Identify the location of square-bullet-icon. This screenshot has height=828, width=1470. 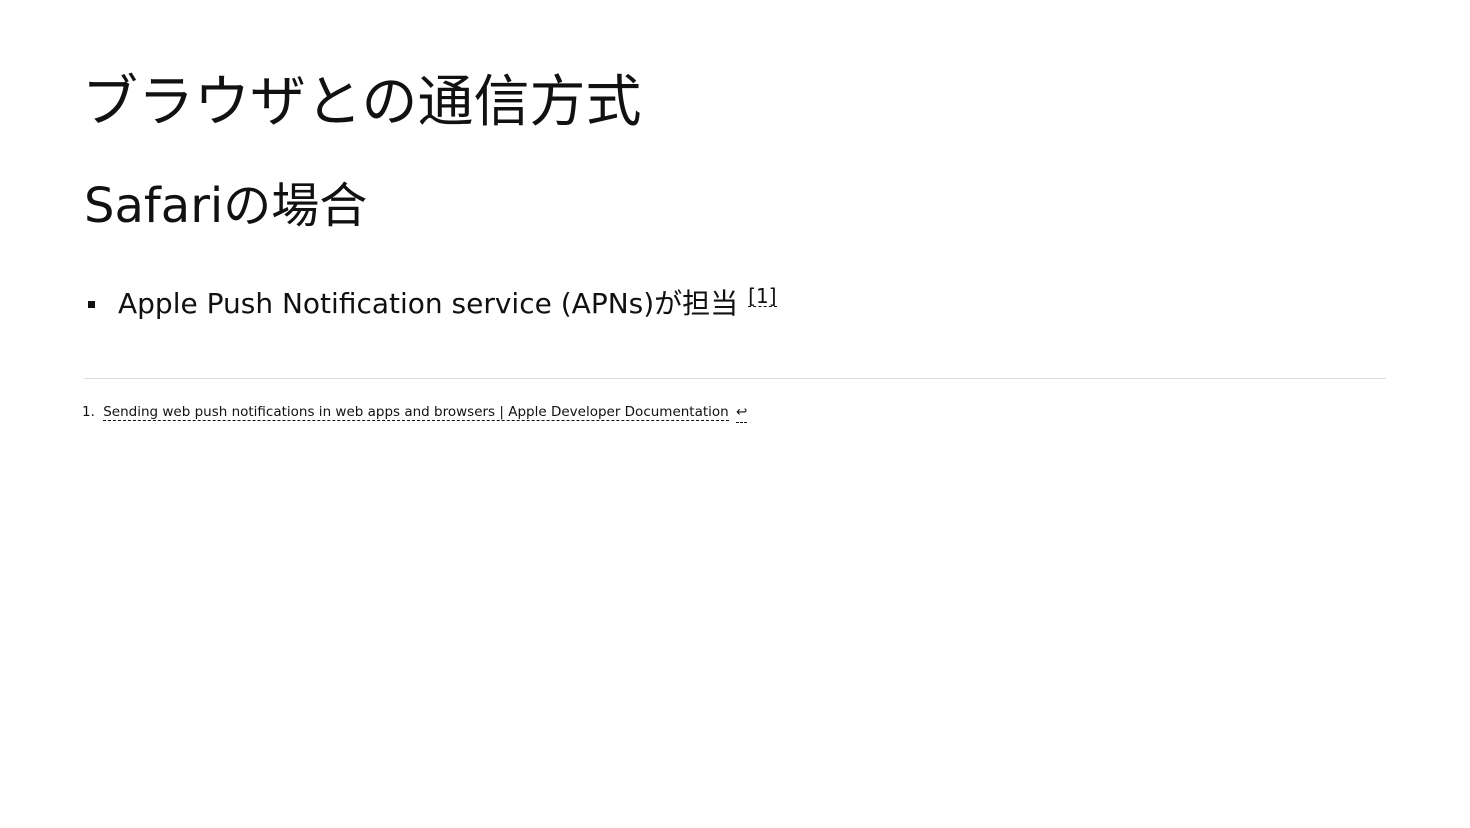
(91, 304).